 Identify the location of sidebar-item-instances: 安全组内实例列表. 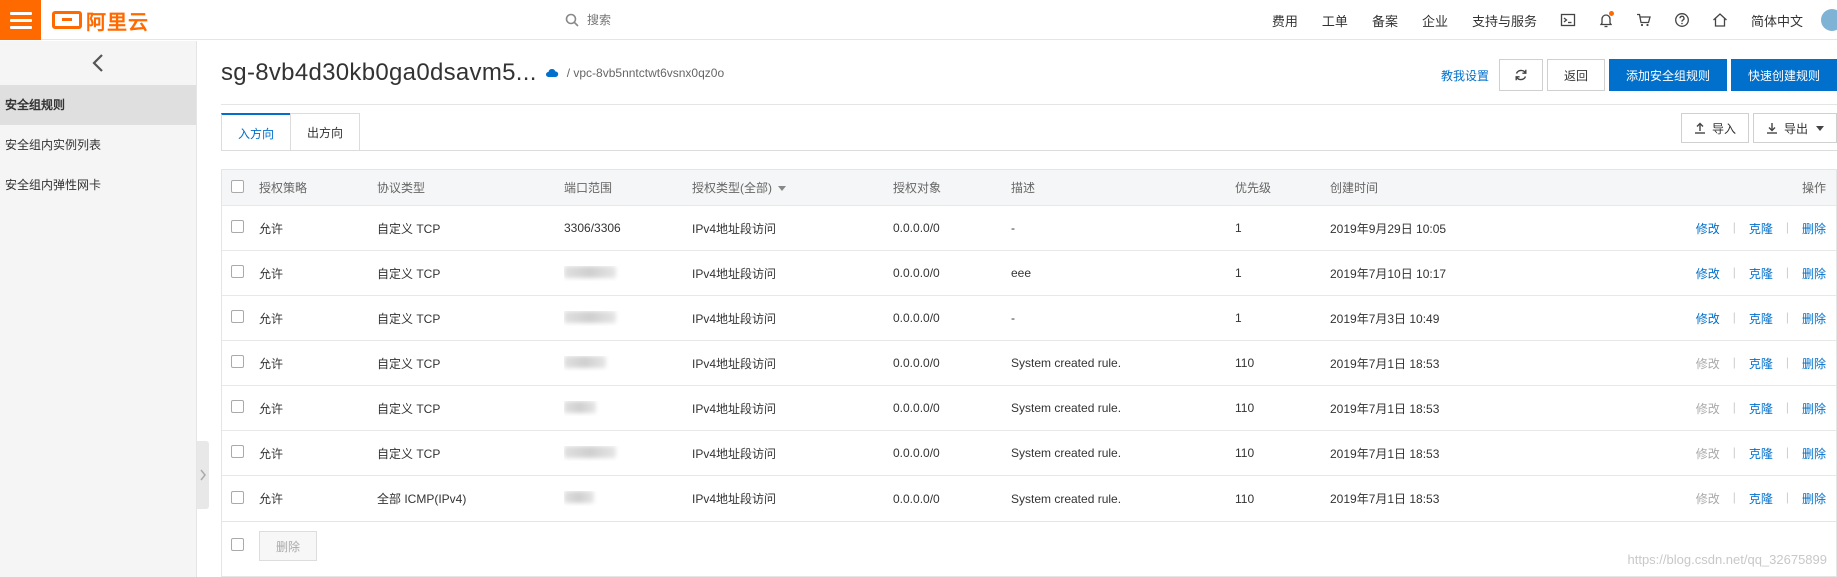
(98, 145).